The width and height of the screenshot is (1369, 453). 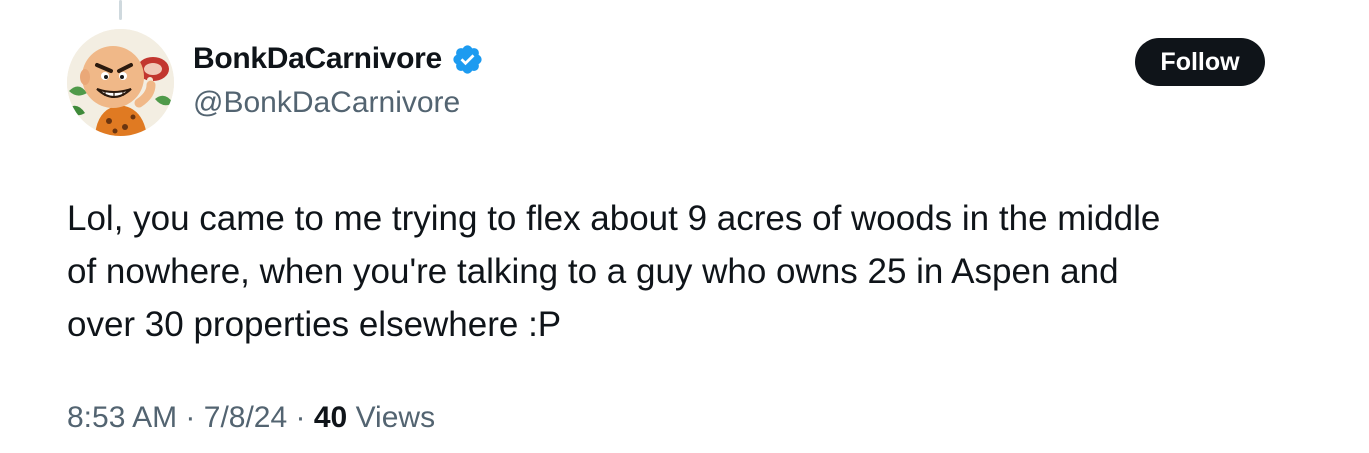 I want to click on cartoon-caveman-avatar-icon, so click(x=120, y=82).